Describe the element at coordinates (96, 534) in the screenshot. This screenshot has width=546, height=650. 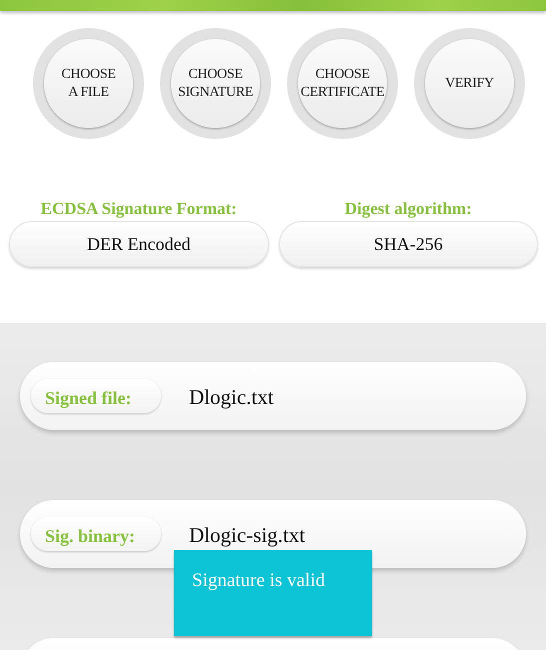
I see `file-label: Sig. binary:` at that location.